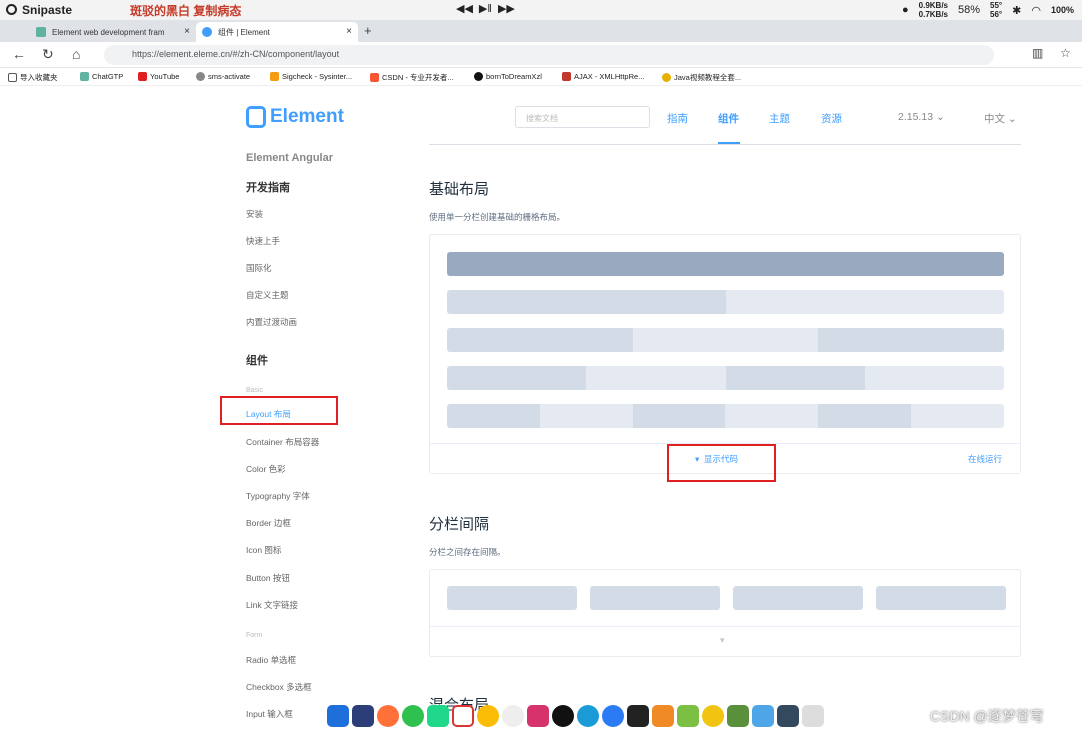 Image resolution: width=1082 pixels, height=734 pixels. What do you see at coordinates (813, 716) in the screenshot?
I see `text-app-icon` at bounding box center [813, 716].